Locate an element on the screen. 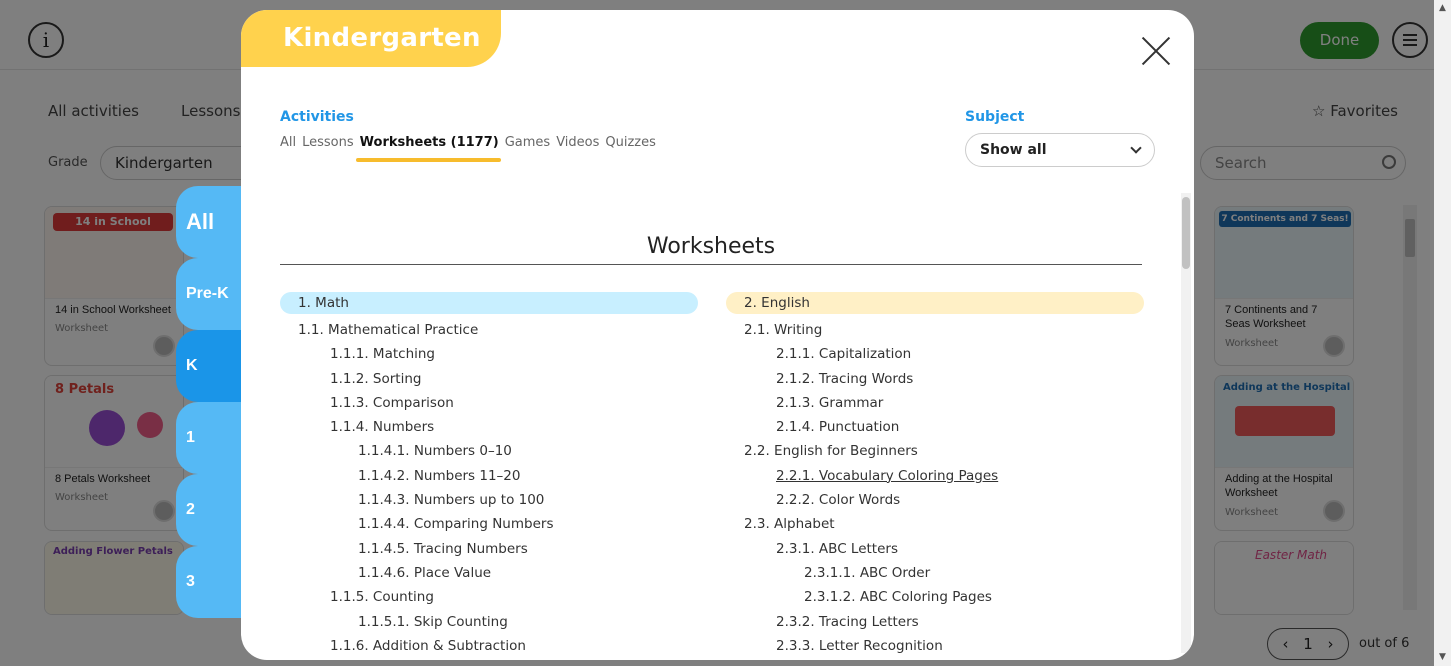 This screenshot has width=1451, height=666. activities-label: Activities is located at coordinates (317, 117).